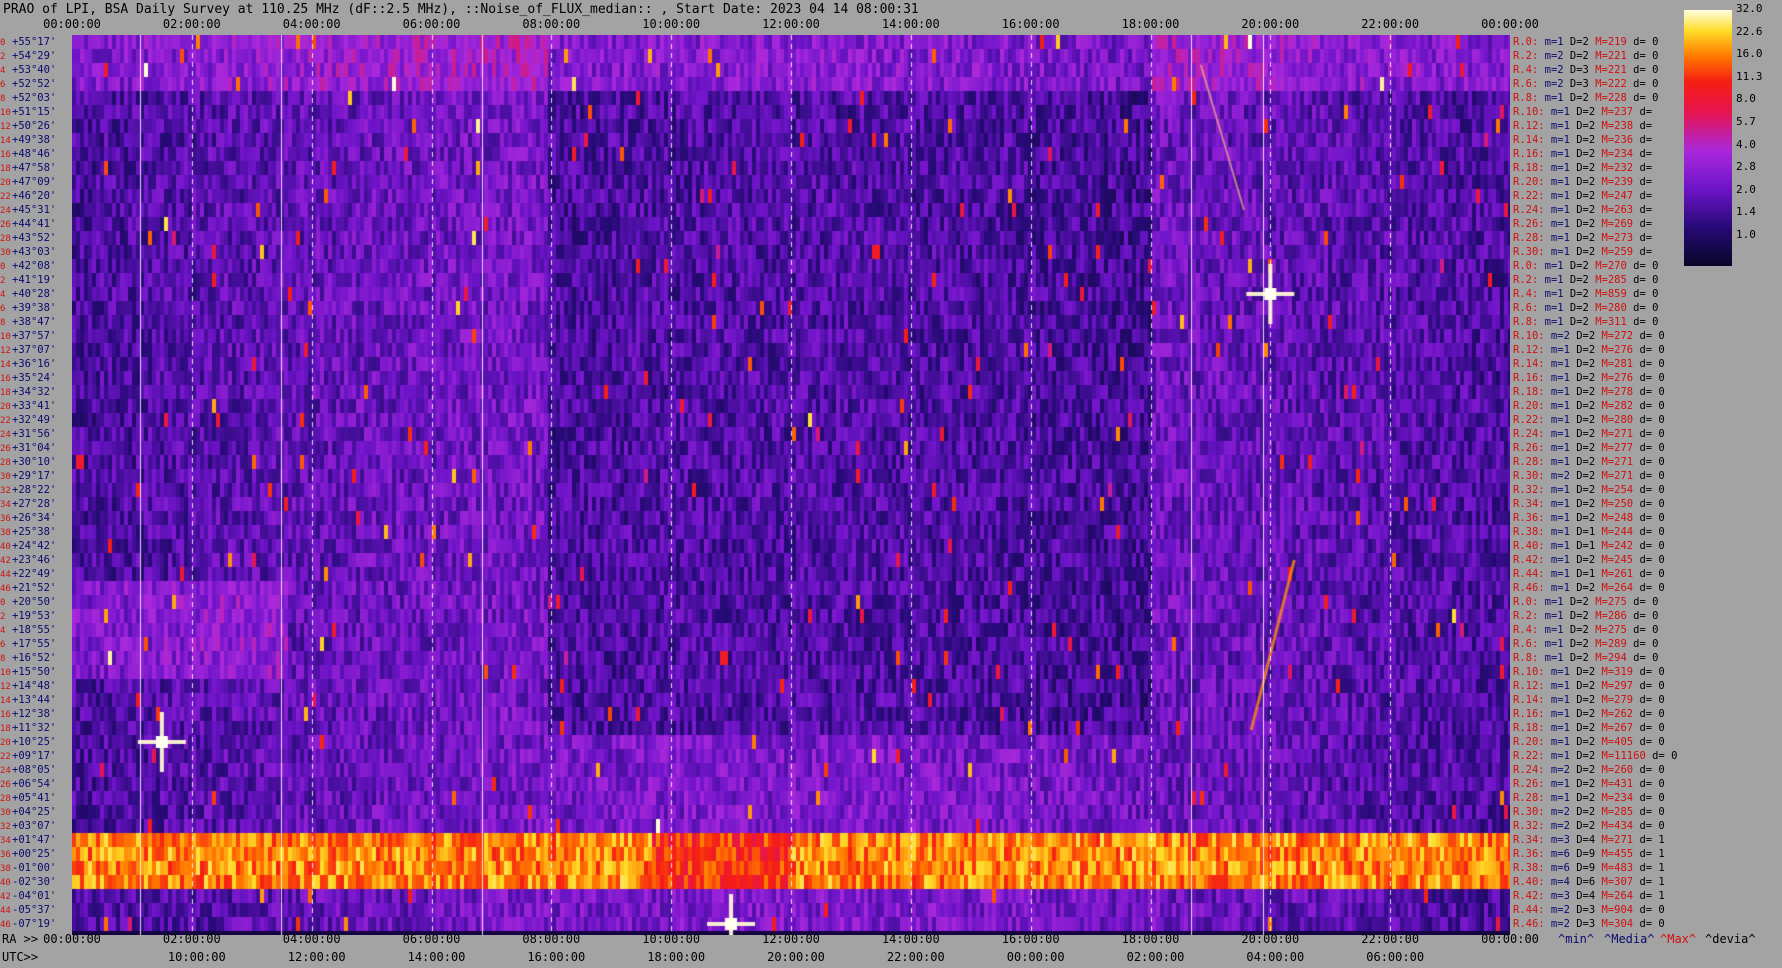  What do you see at coordinates (5, 519) in the screenshot?
I see `row-index: 36` at bounding box center [5, 519].